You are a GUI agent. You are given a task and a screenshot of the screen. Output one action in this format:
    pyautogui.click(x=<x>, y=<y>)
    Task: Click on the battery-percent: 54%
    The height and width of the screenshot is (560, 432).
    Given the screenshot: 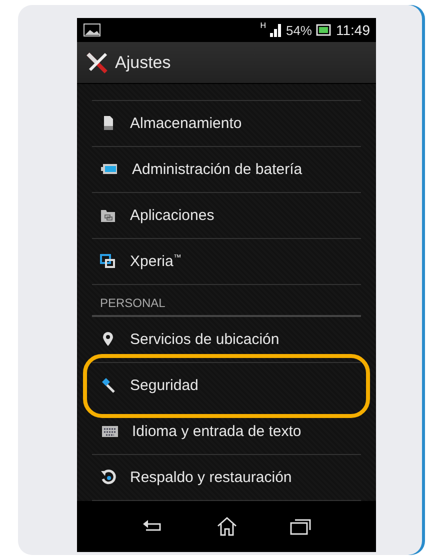 What is the action you would take?
    pyautogui.click(x=299, y=30)
    